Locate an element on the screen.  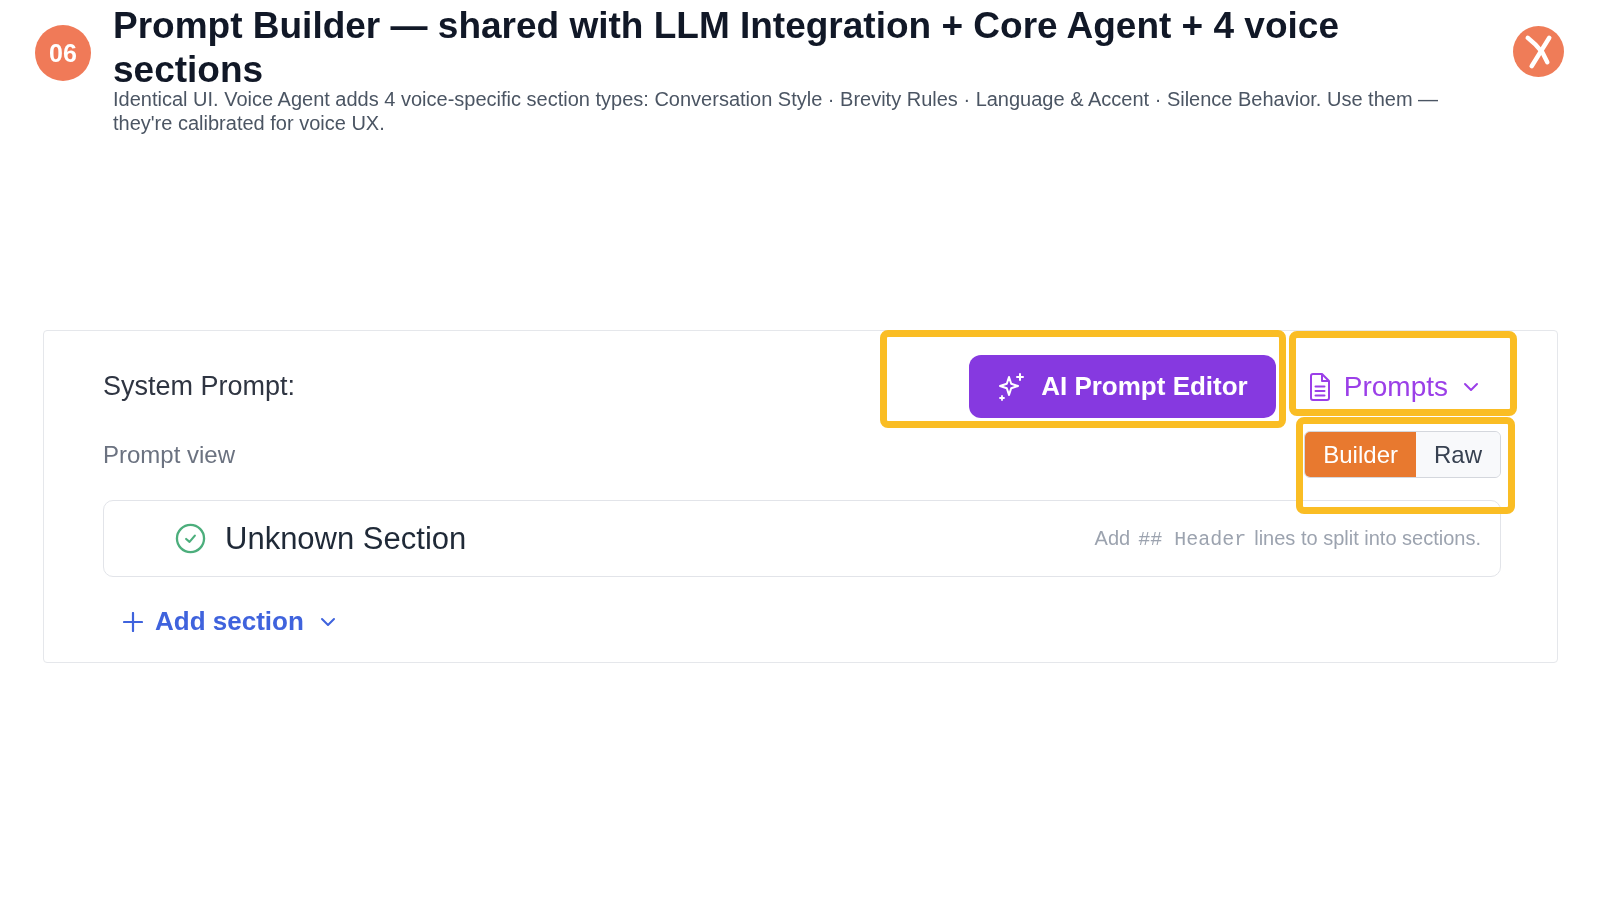
system-prompt-label: System Prompt: is located at coordinates (199, 386).